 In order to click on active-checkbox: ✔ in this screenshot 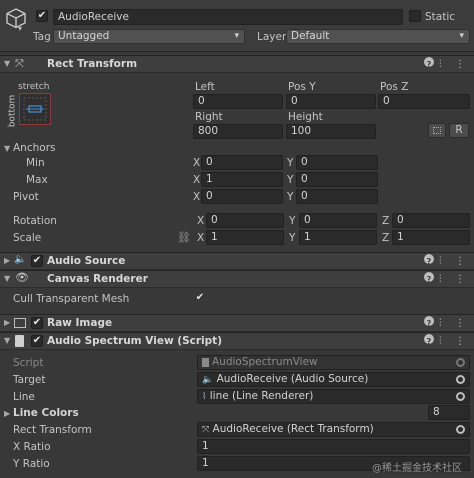, I will do `click(42, 16)`.